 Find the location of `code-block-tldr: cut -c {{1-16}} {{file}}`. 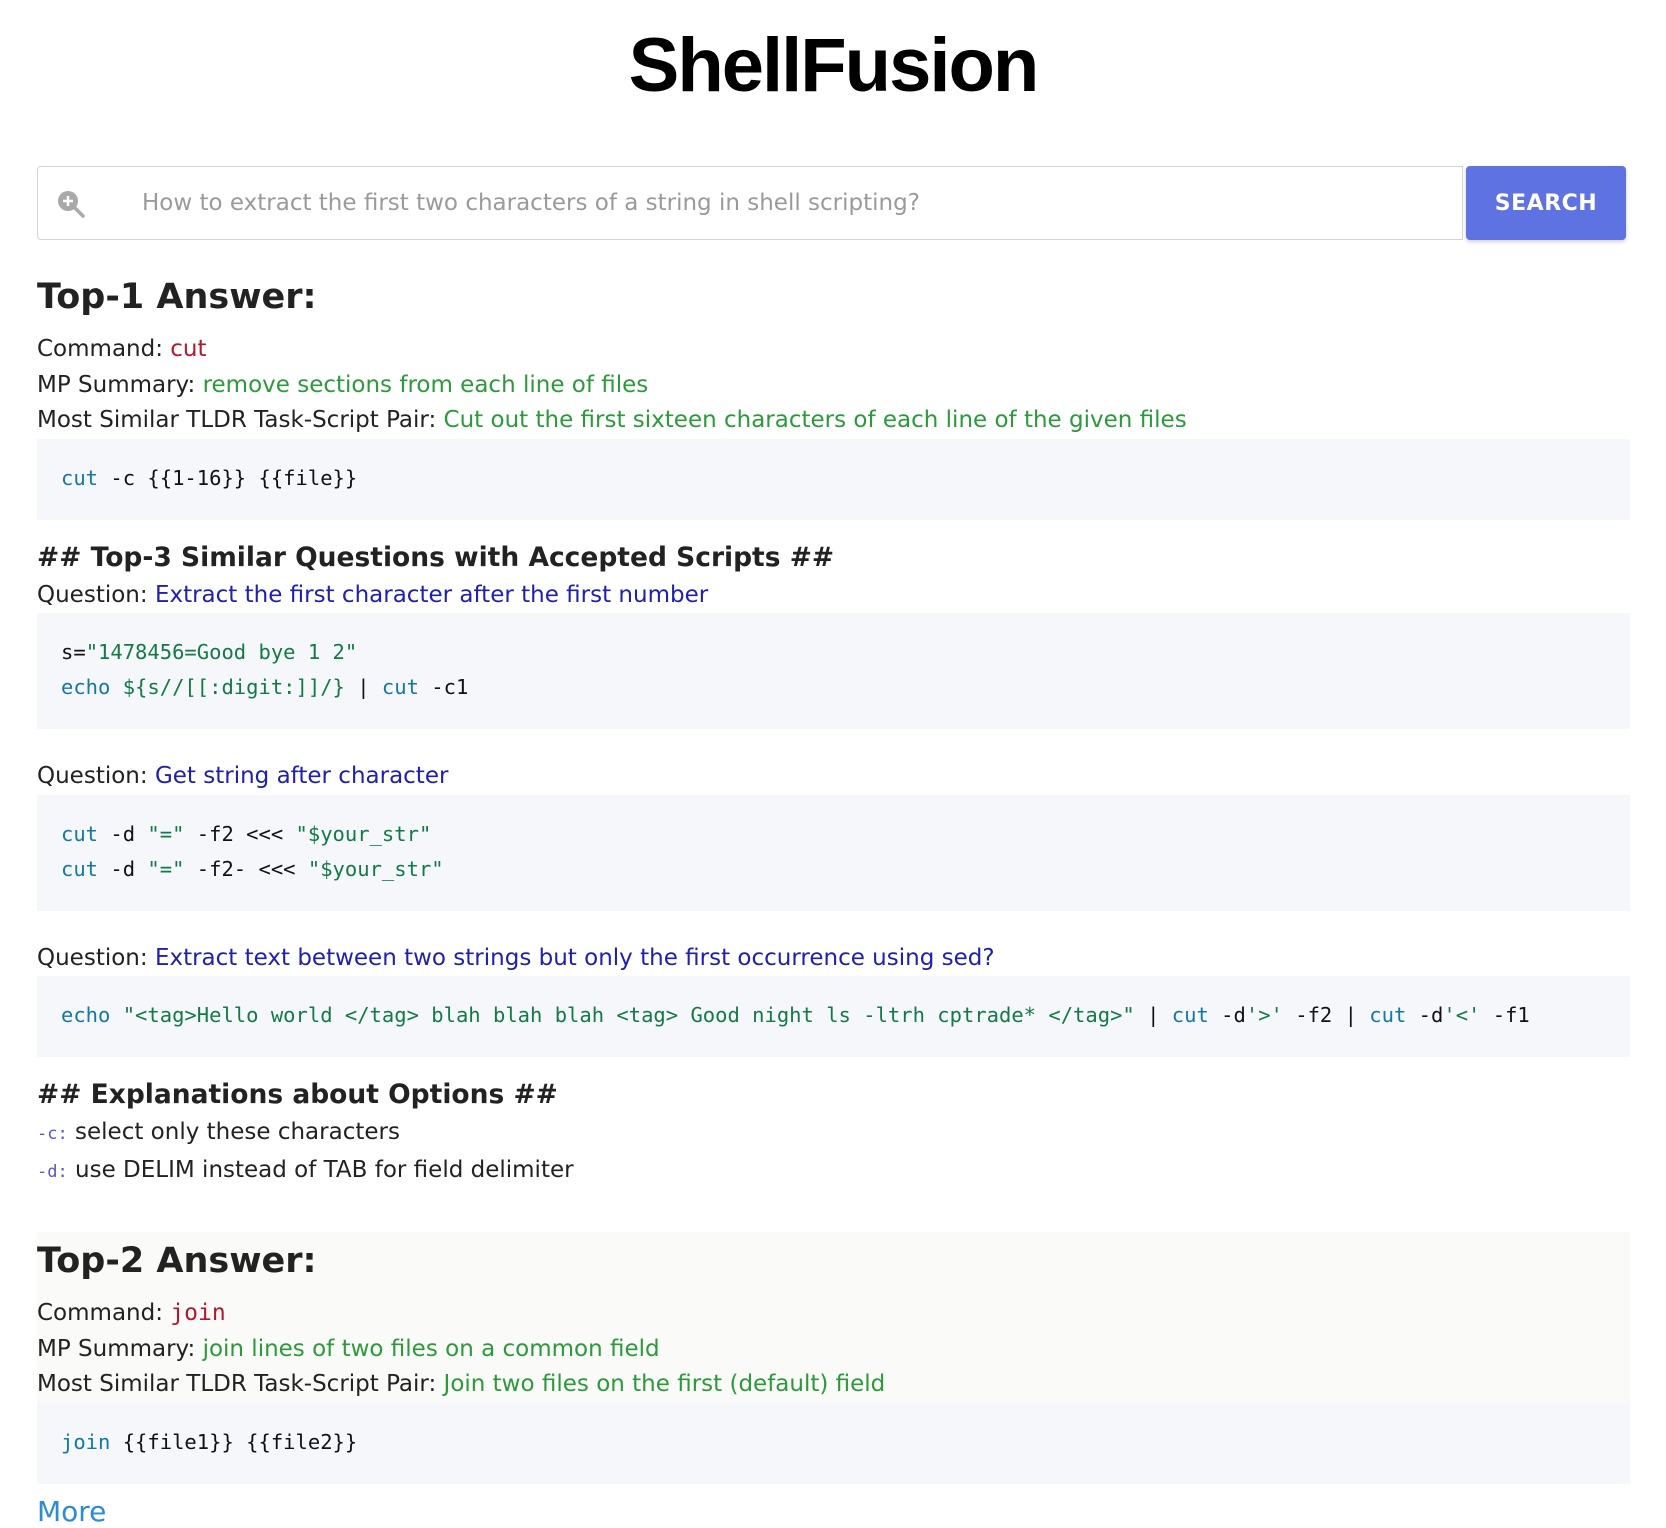

code-block-tldr: cut -c {{1-16}} {{file}} is located at coordinates (833, 479).